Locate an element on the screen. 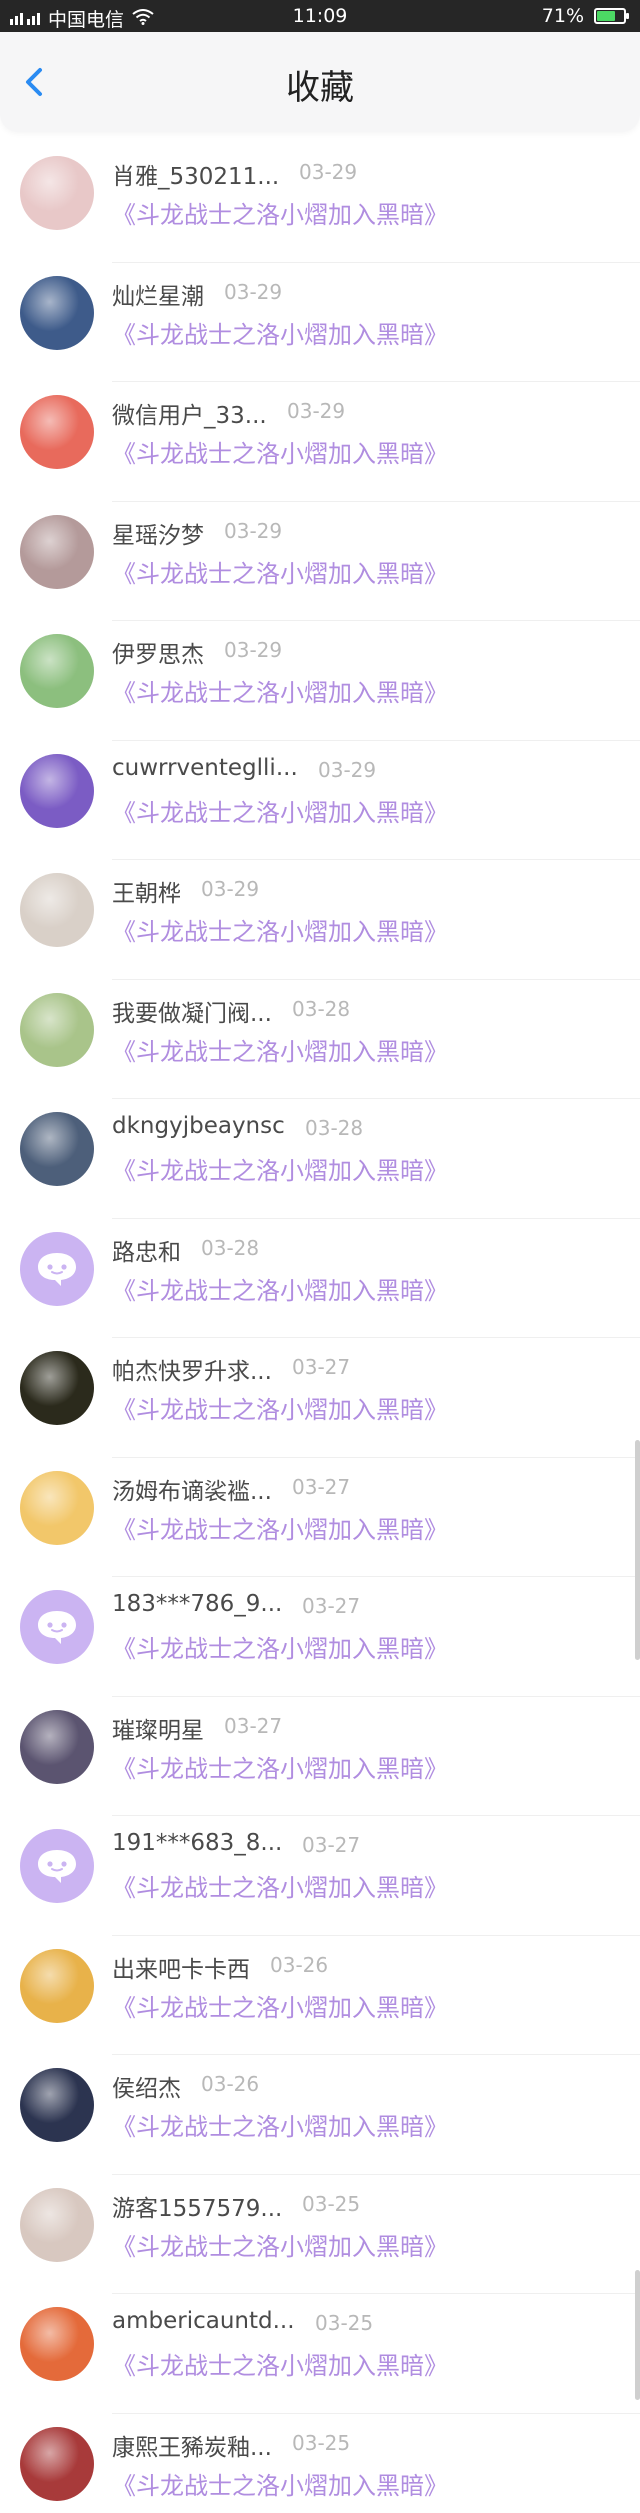 This screenshot has width=640, height=2513. list-item: ambericauntd... 03-25 《斗龙战士之洛小熠加入黑暗》 is located at coordinates (320, 2354).